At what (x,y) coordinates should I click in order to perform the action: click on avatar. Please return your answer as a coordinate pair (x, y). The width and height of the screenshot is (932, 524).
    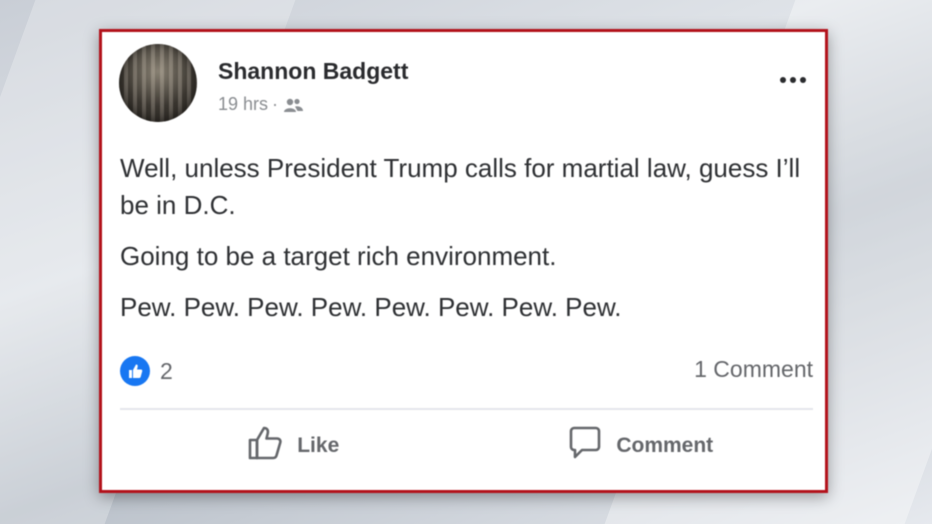
    Looking at the image, I should click on (158, 83).